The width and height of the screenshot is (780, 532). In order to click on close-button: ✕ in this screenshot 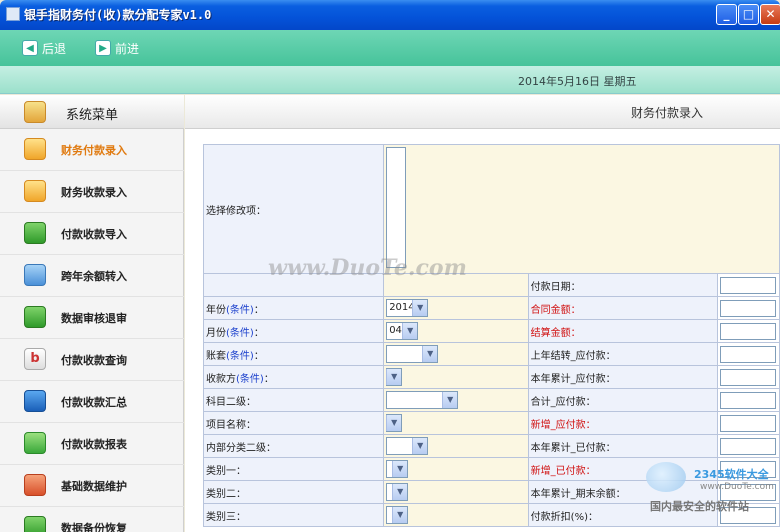, I will do `click(770, 14)`.